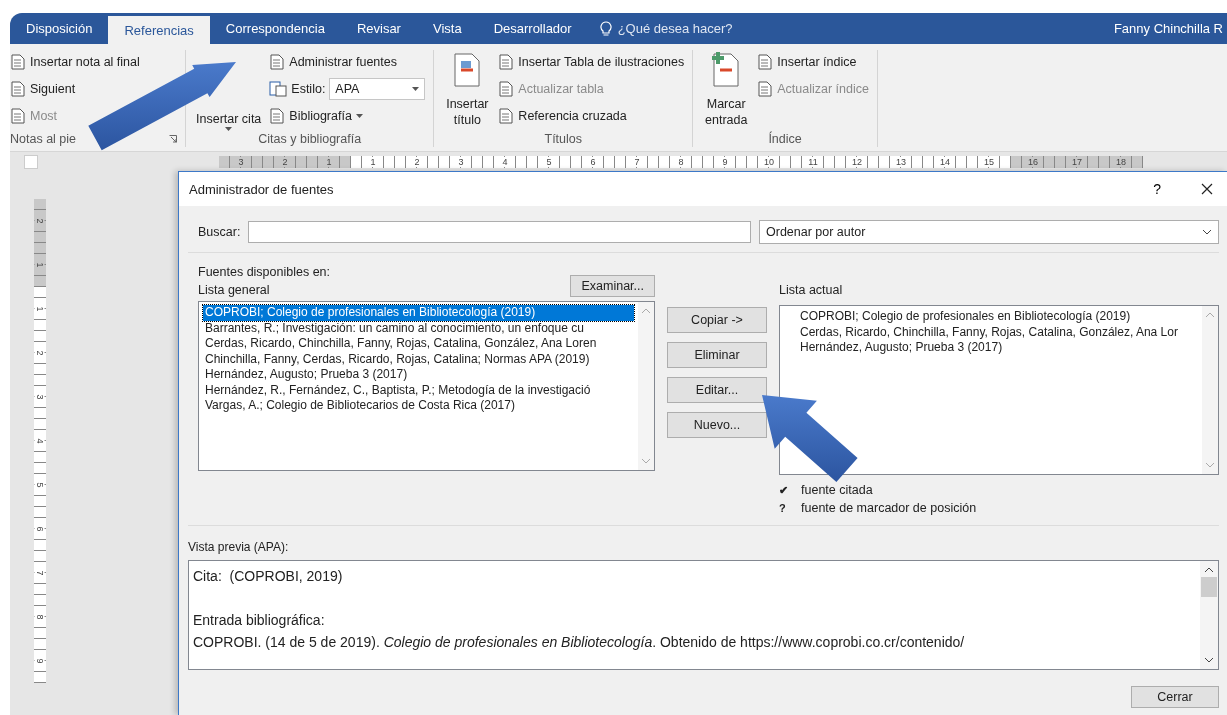  Describe the element at coordinates (378, 28) in the screenshot. I see `ribbon-tab: Revisar` at that location.